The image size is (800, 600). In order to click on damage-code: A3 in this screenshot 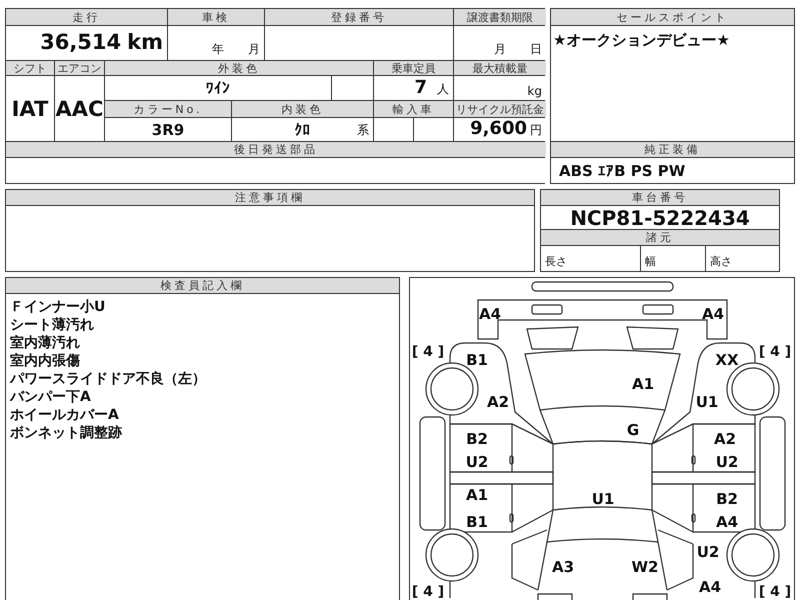, I will do `click(563, 567)`.